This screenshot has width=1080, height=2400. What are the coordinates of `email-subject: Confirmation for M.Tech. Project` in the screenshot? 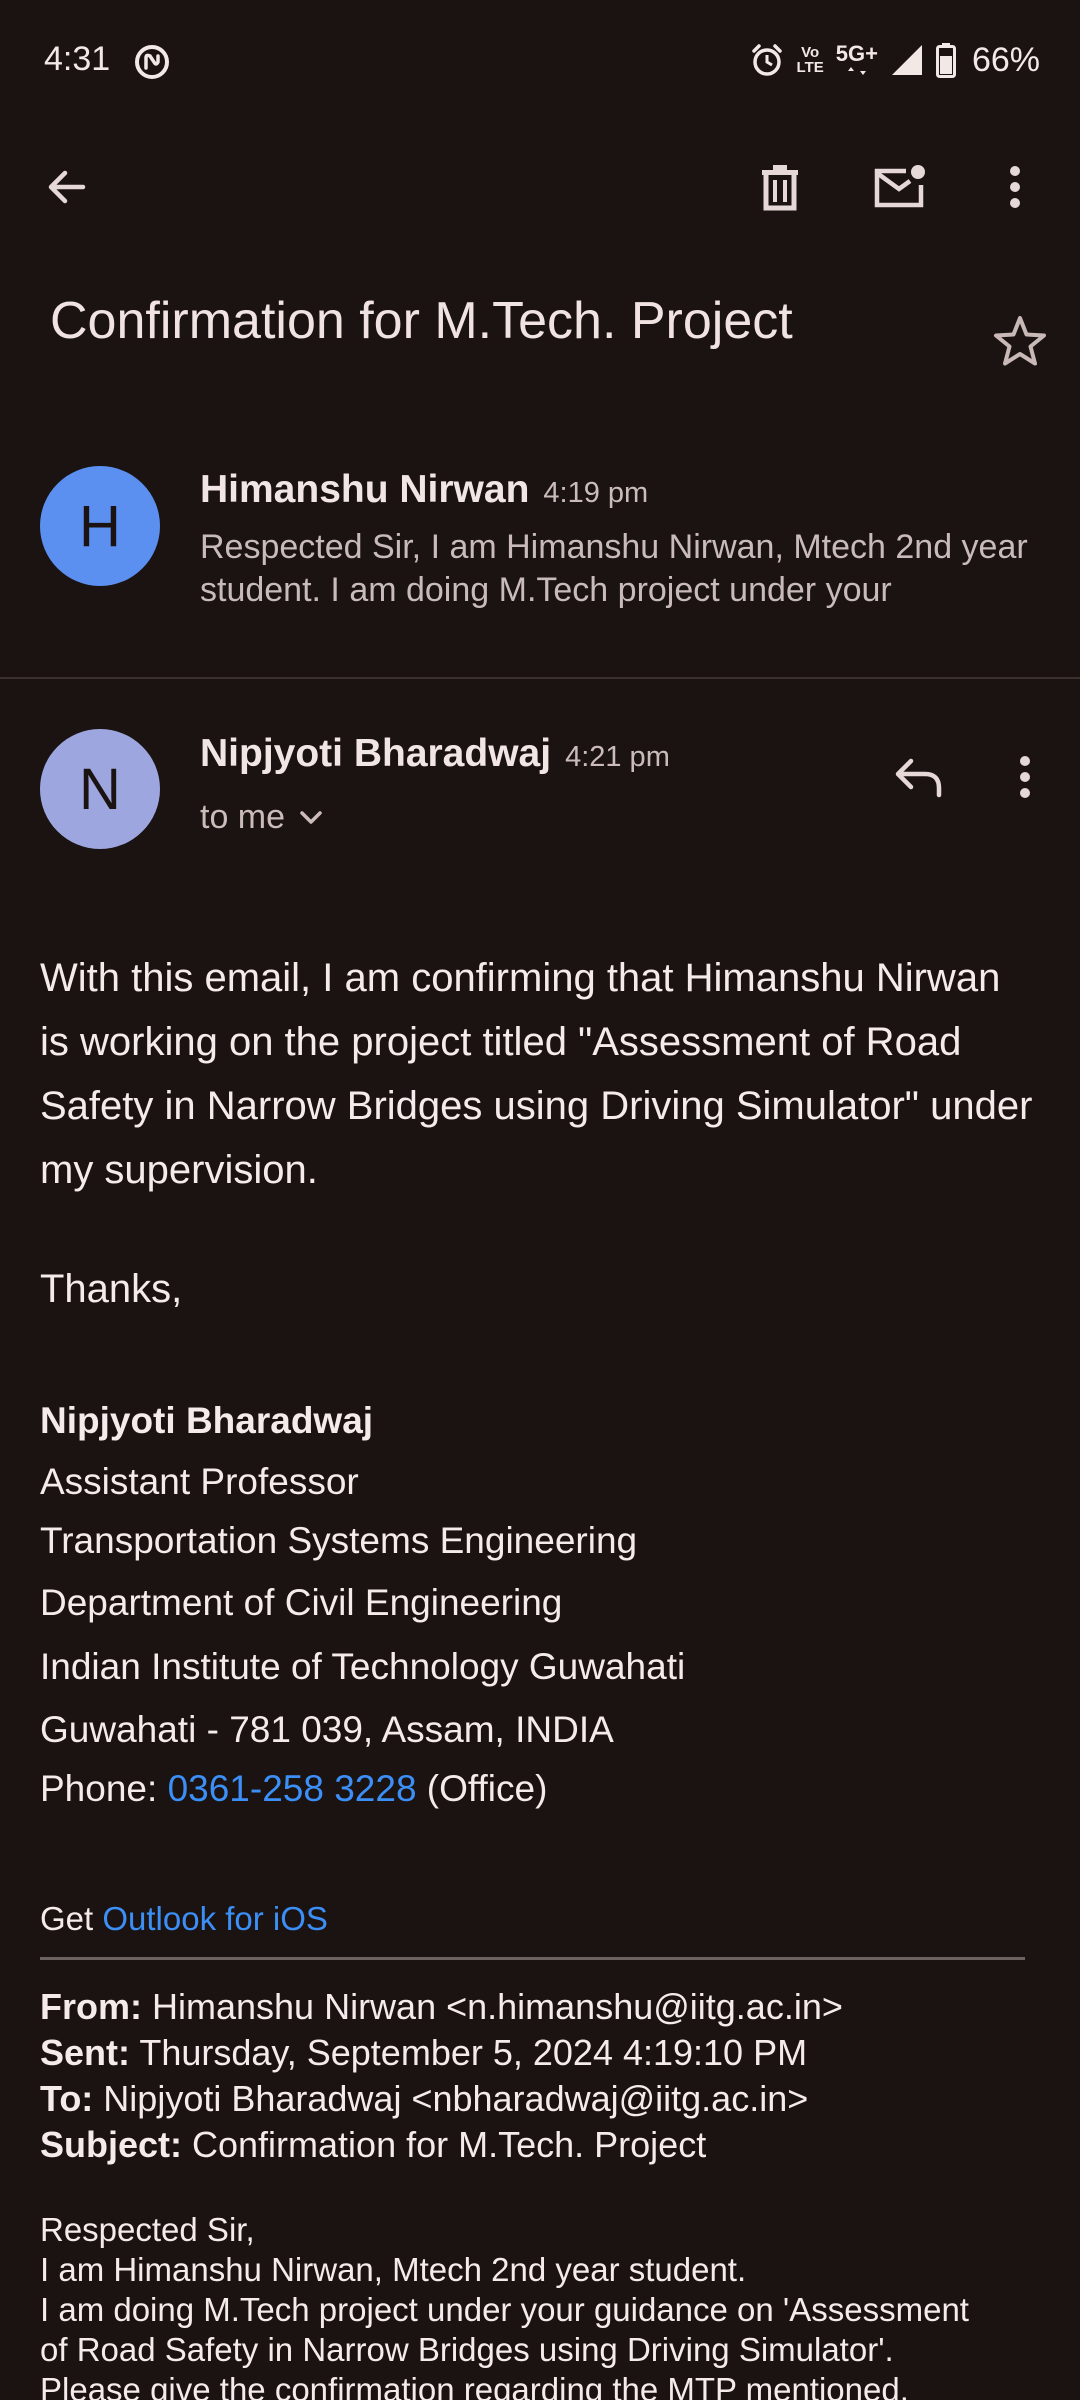 It's located at (421, 321).